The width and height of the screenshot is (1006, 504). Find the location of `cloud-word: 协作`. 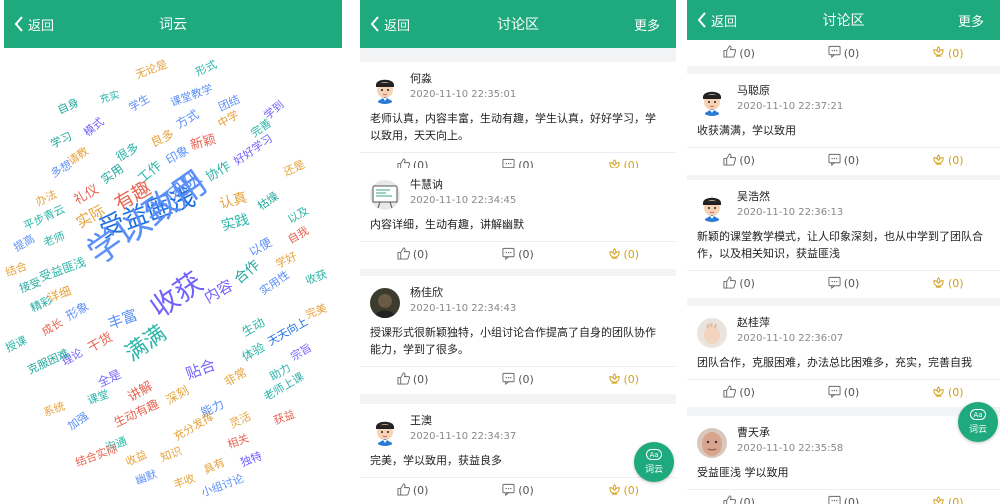

cloud-word: 协作 is located at coordinates (218, 172).